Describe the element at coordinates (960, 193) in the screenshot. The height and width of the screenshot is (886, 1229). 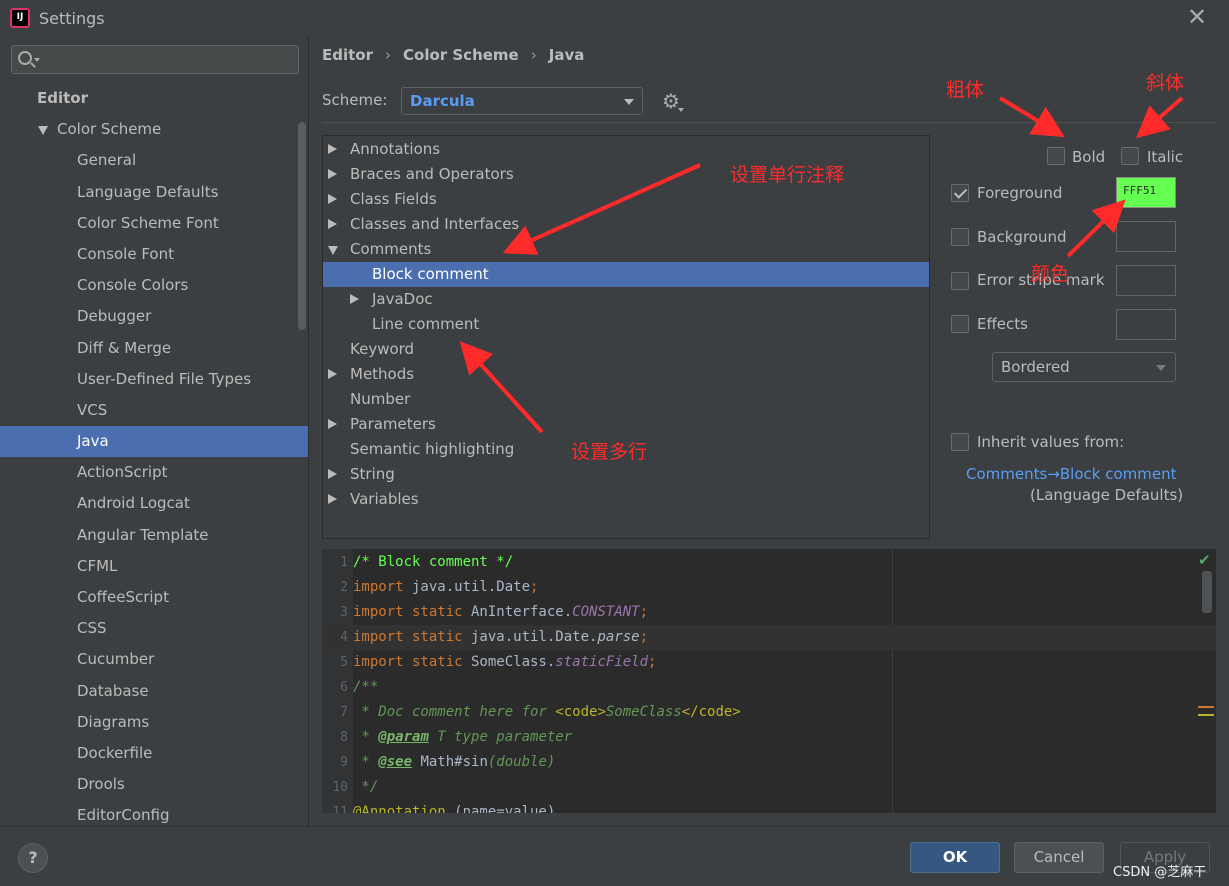
I see `foreground-checkbox` at that location.